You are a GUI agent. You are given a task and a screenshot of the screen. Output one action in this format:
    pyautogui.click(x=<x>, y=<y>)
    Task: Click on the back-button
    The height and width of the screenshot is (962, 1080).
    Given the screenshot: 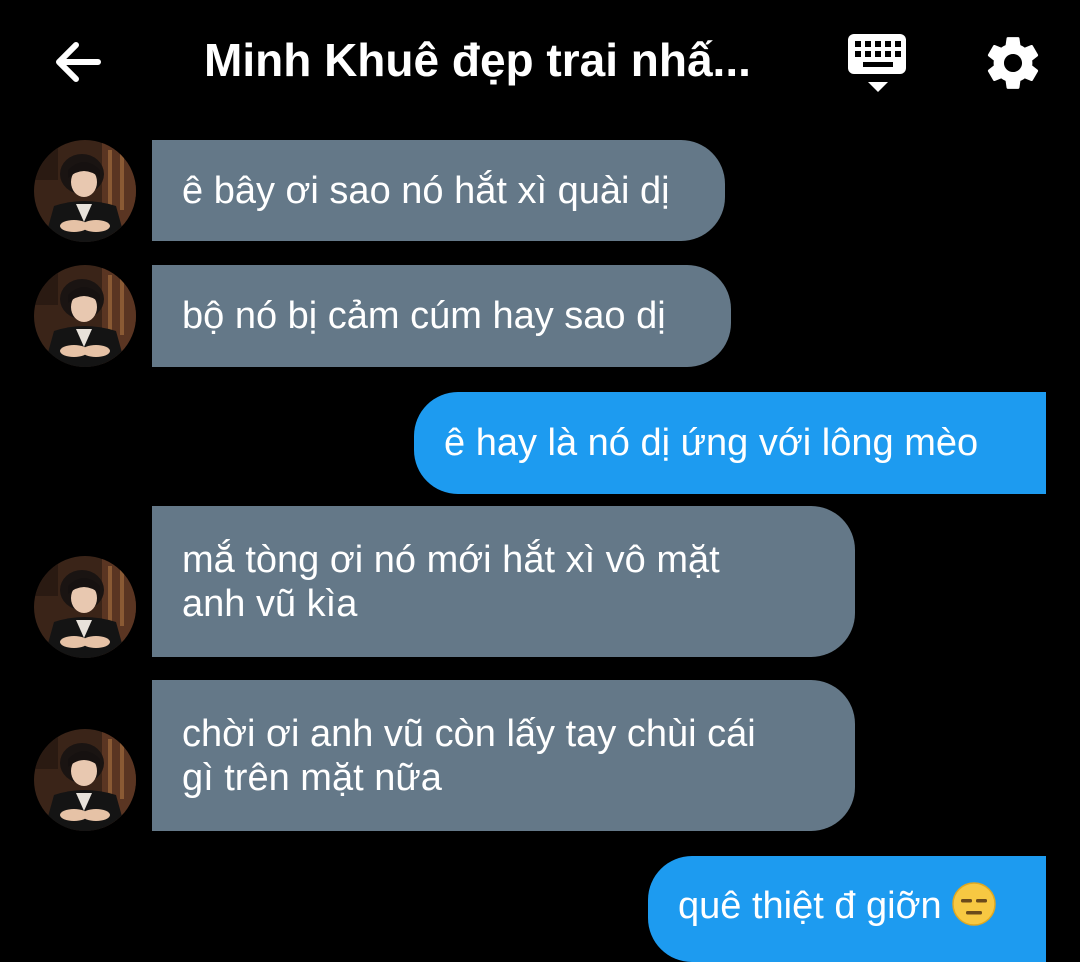 What is the action you would take?
    pyautogui.click(x=78, y=62)
    